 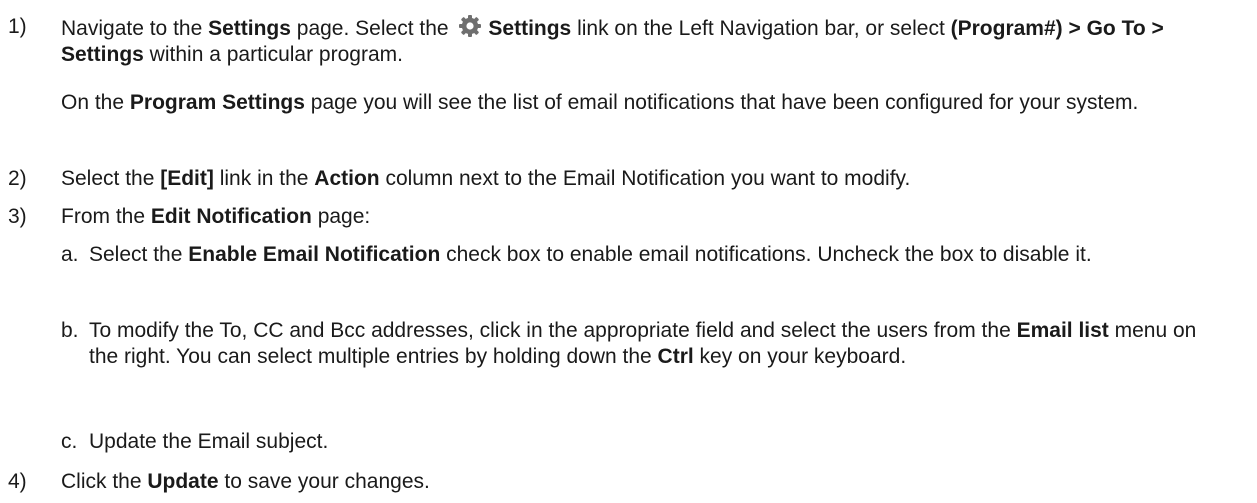 I want to click on action-column-term: Action, so click(x=347, y=178).